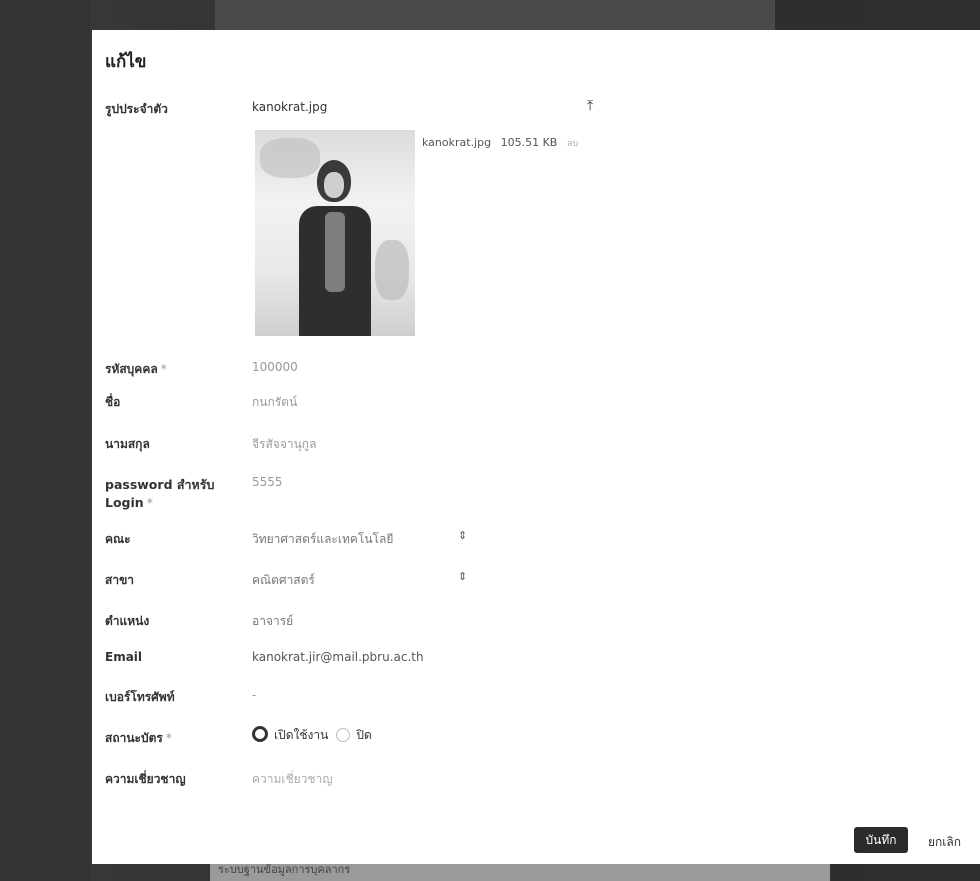 The image size is (980, 881). Describe the element at coordinates (529, 142) in the screenshot. I see `file-meta-size: 105.51 KB` at that location.